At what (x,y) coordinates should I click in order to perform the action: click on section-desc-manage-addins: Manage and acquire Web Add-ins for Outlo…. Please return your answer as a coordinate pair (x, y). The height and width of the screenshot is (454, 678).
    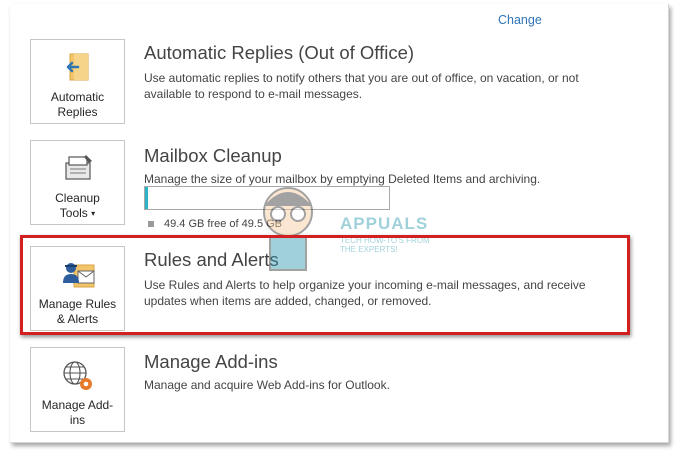
    Looking at the image, I should click on (267, 385).